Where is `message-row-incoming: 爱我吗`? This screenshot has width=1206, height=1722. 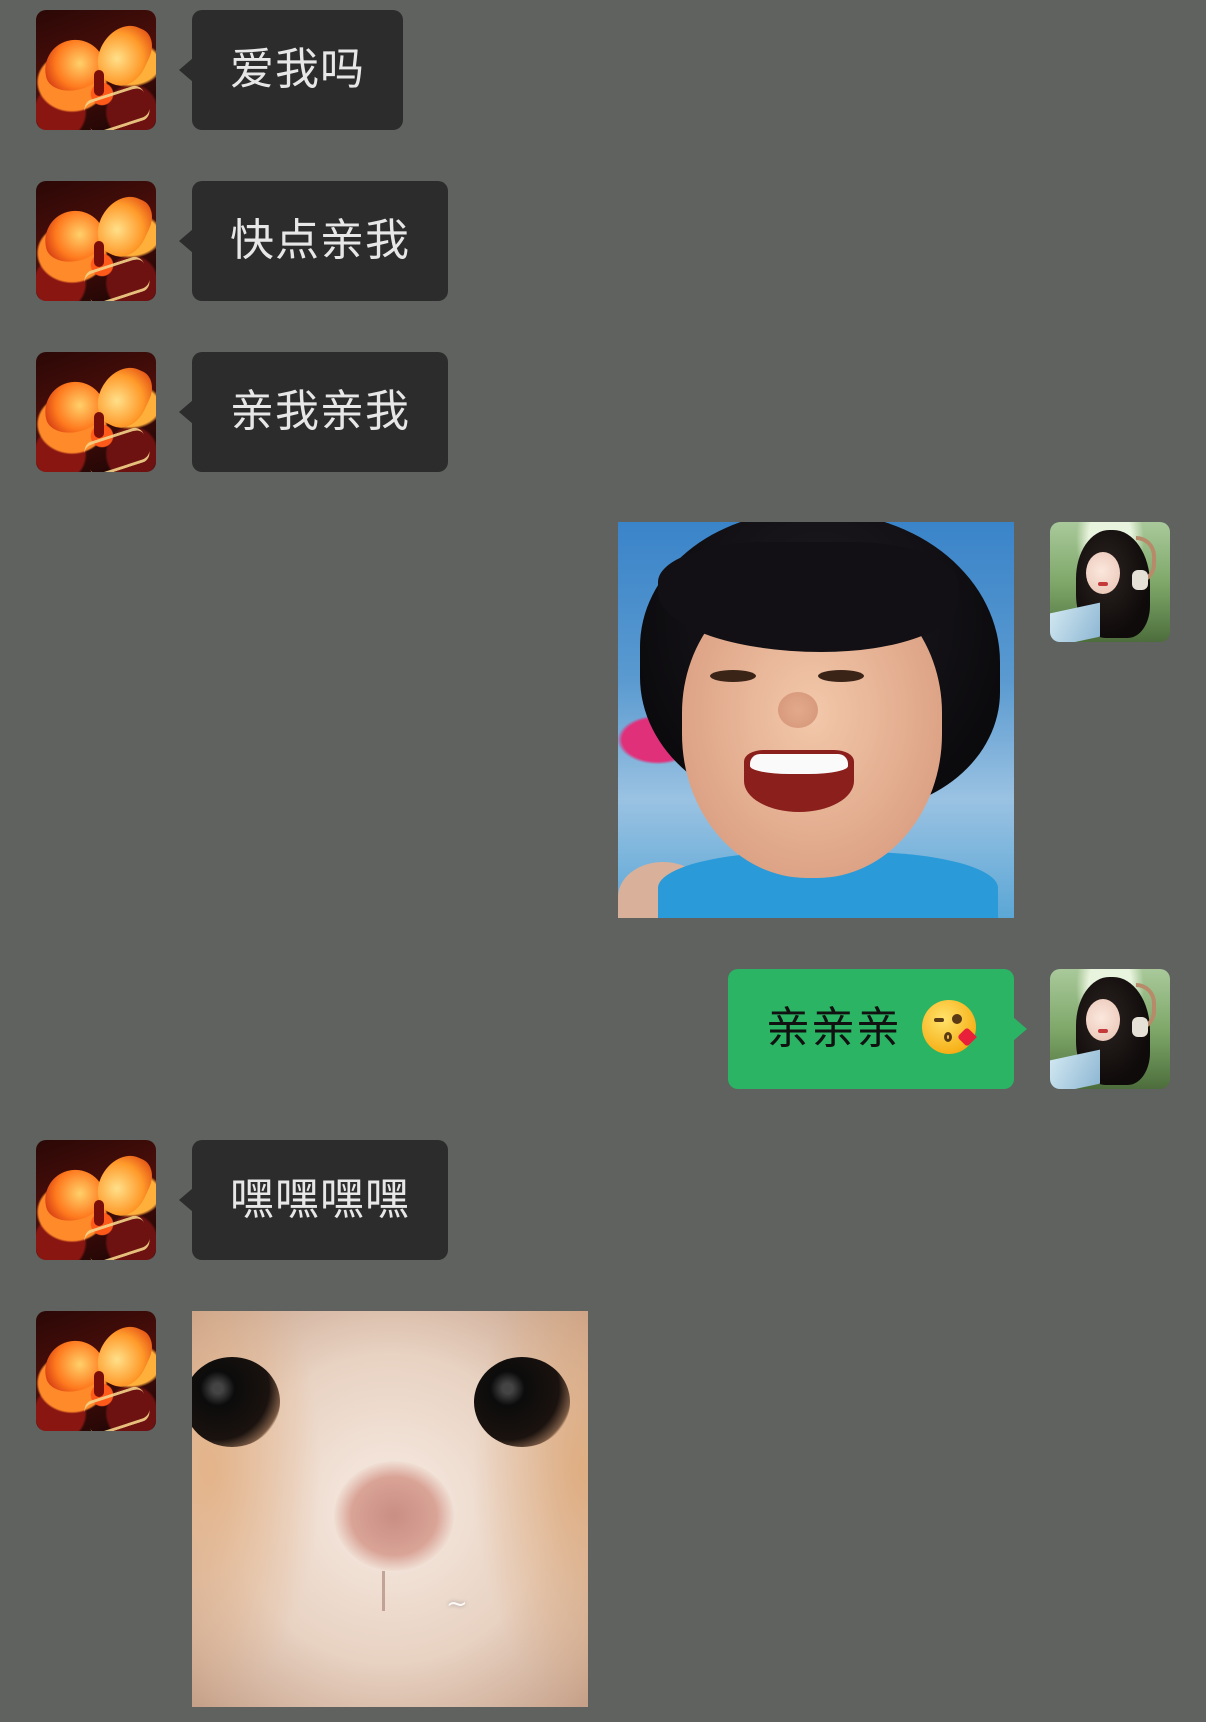 message-row-incoming: 爱我吗 is located at coordinates (603, 70).